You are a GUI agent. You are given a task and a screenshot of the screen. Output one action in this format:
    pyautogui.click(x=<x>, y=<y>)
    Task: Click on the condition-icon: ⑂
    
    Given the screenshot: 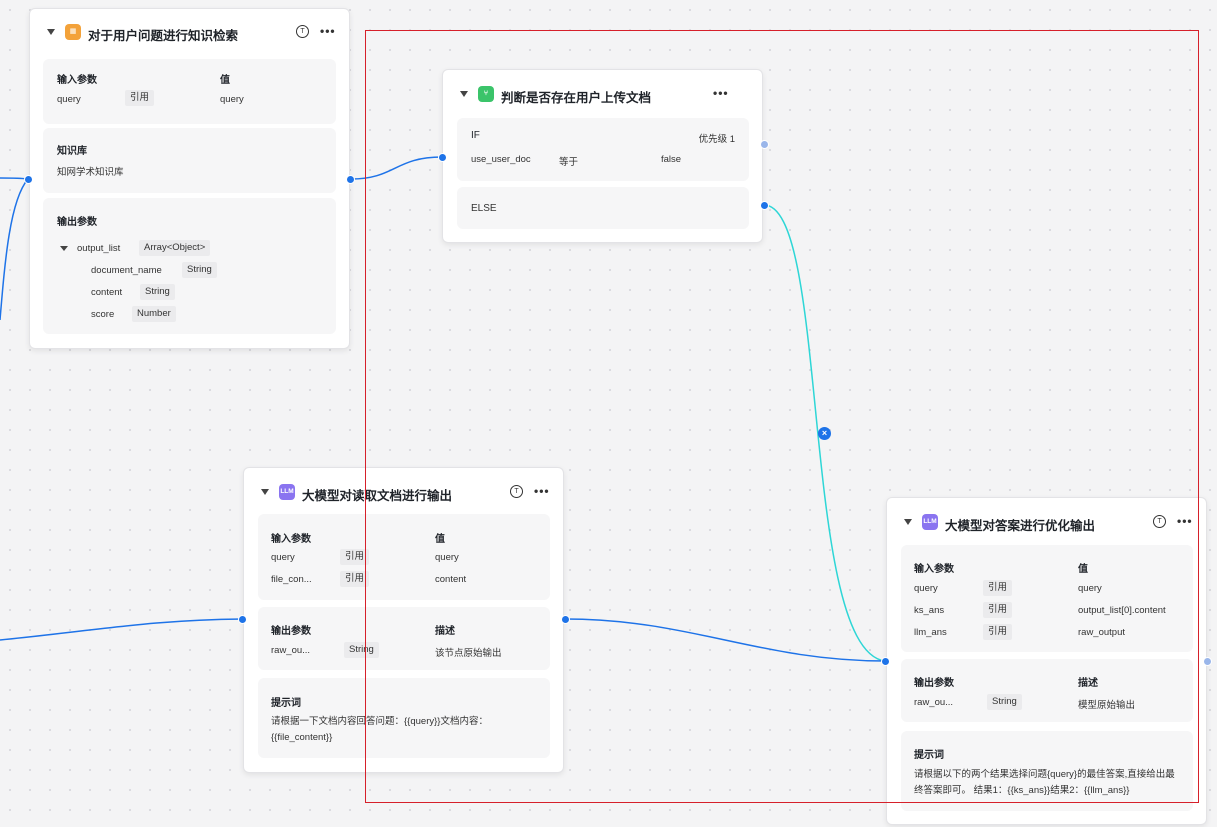 What is the action you would take?
    pyautogui.click(x=486, y=94)
    